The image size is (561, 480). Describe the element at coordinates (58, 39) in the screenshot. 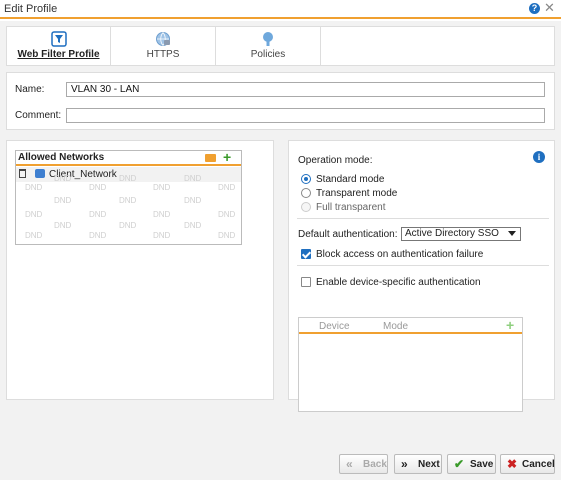

I see `filter-icon` at that location.